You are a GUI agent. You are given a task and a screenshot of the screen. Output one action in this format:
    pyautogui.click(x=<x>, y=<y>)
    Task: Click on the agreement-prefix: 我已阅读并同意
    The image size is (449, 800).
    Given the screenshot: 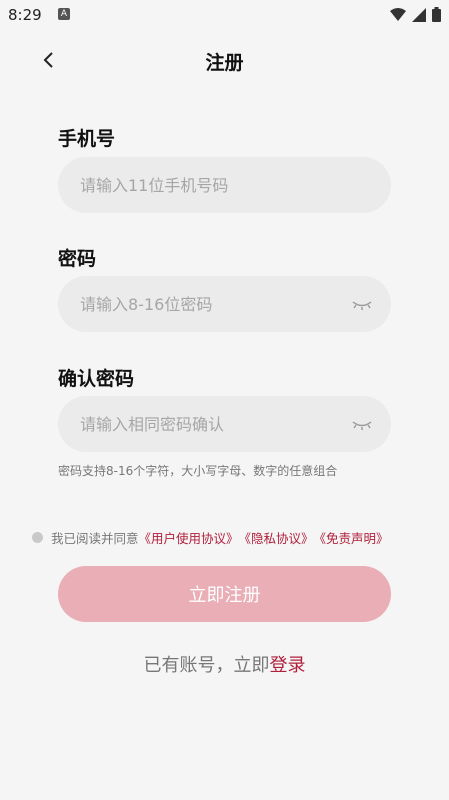 What is the action you would take?
    pyautogui.click(x=95, y=538)
    